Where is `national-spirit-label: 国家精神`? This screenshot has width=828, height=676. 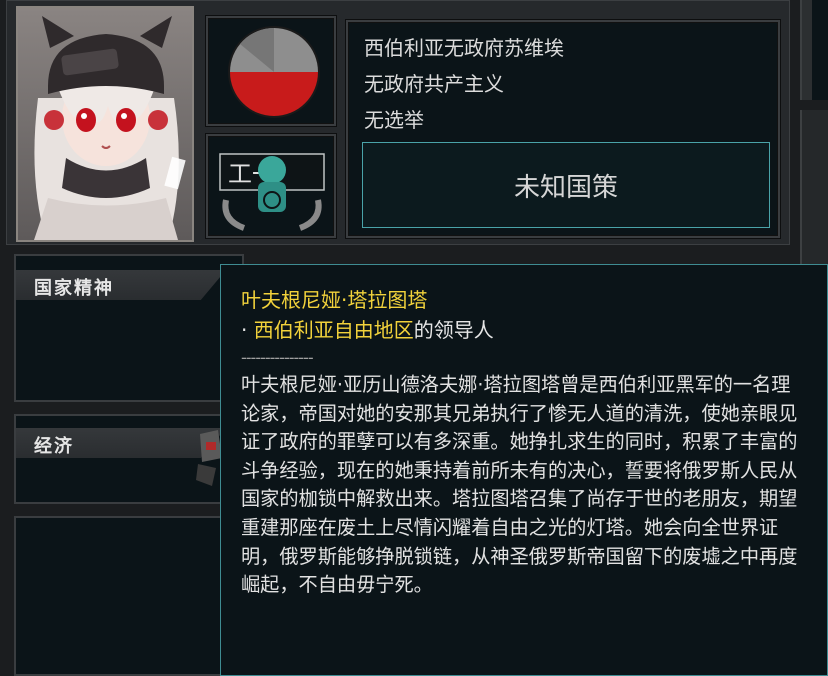
national-spirit-label: 国家精神 is located at coordinates (74, 288).